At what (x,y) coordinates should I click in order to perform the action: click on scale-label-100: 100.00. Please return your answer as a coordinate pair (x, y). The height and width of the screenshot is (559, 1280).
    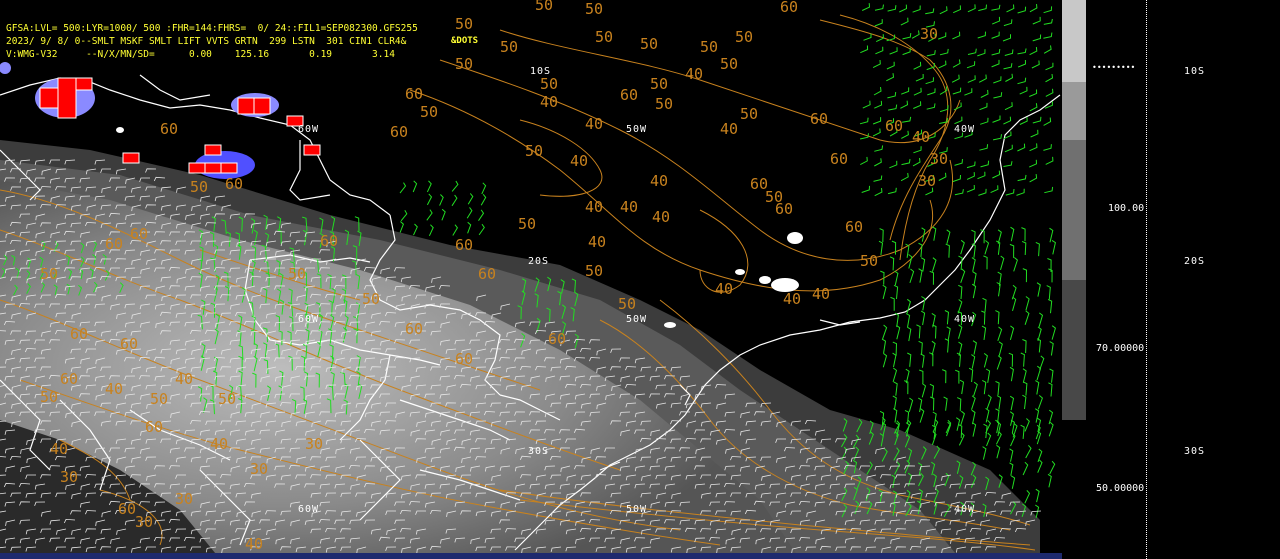
    Looking at the image, I should click on (1126, 208).